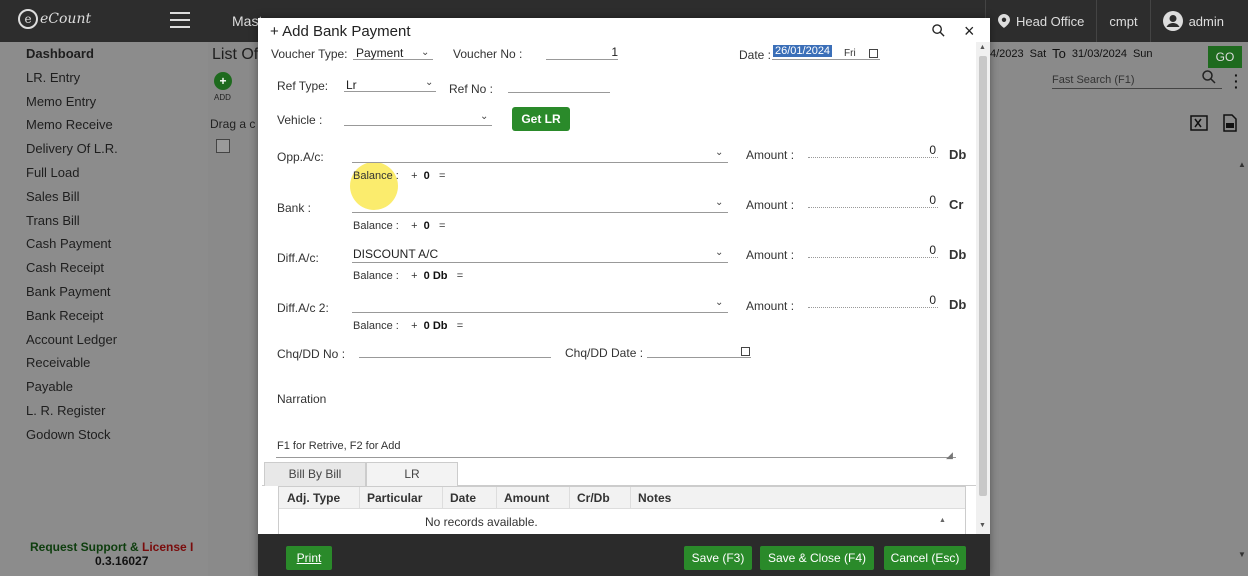 Image resolution: width=1248 pixels, height=576 pixels. What do you see at coordinates (340, 31) in the screenshot?
I see `dialog-title: + Add Bank Payment` at bounding box center [340, 31].